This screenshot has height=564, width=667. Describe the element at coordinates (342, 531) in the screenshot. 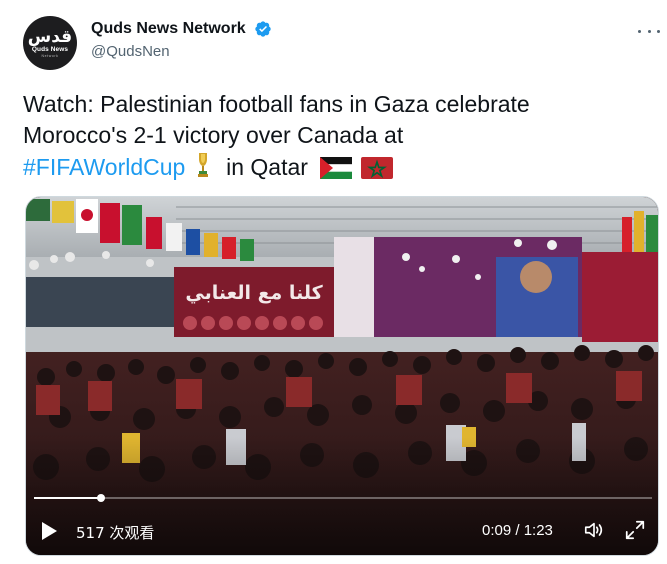

I see `video-controls: 517 次观看 0:09 / 1:23` at that location.